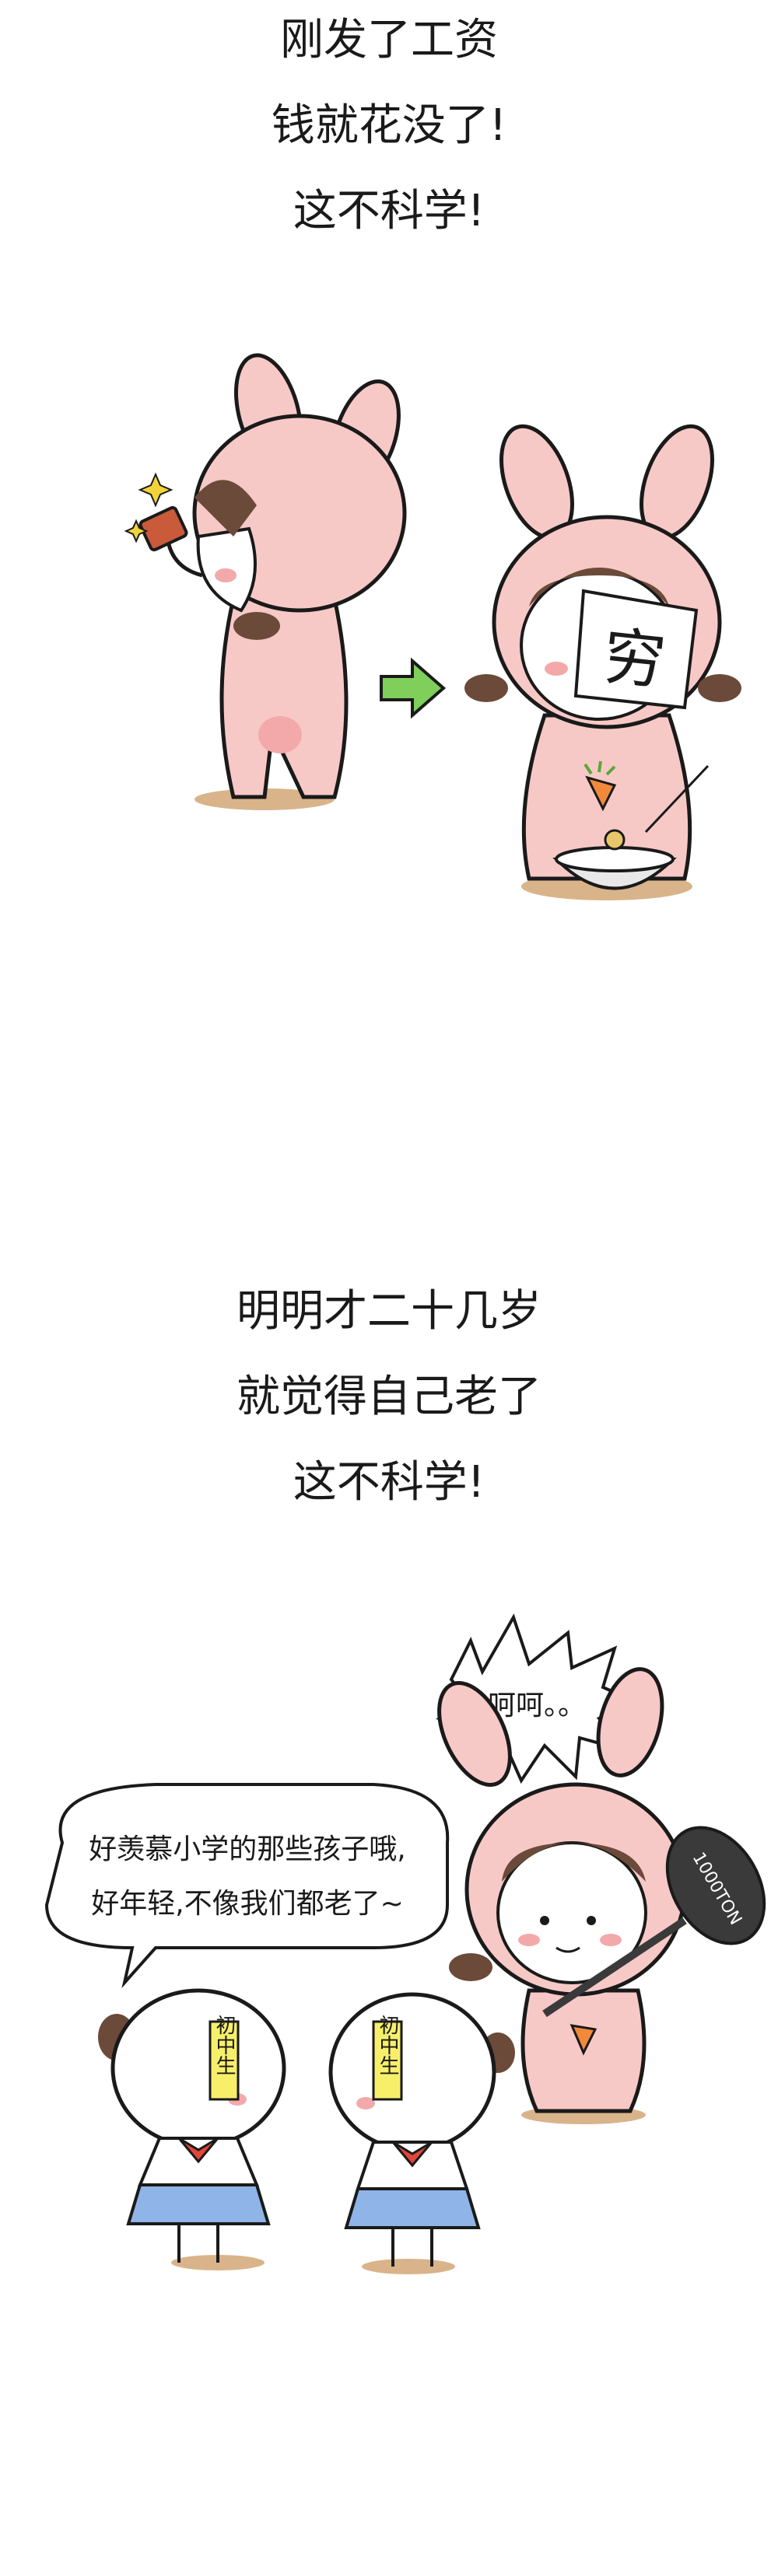  I want to click on speech-bubble-left, so click(247, 1886).